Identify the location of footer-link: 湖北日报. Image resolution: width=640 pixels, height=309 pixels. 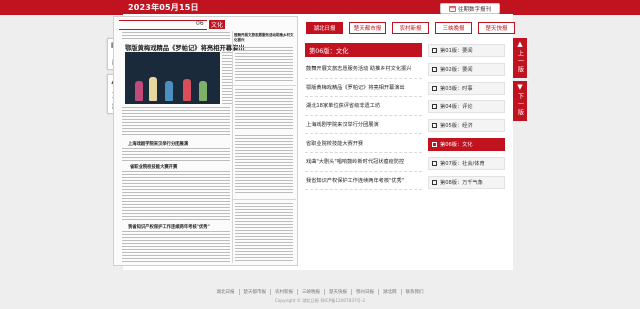
(226, 292).